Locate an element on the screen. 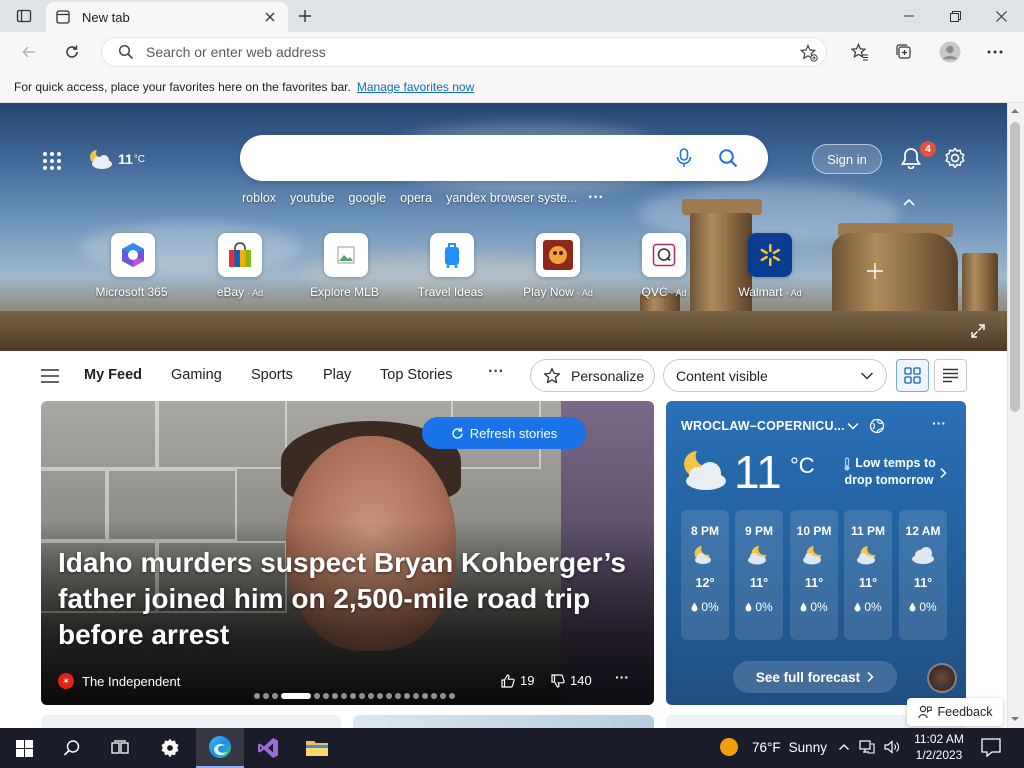  hourly-forecast-item: 9 PM 11° 0% is located at coordinates (759, 575).